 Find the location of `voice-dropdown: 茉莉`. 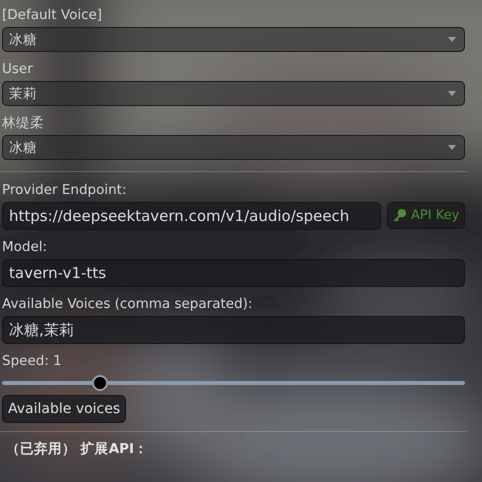

voice-dropdown: 茉莉 is located at coordinates (233, 93).